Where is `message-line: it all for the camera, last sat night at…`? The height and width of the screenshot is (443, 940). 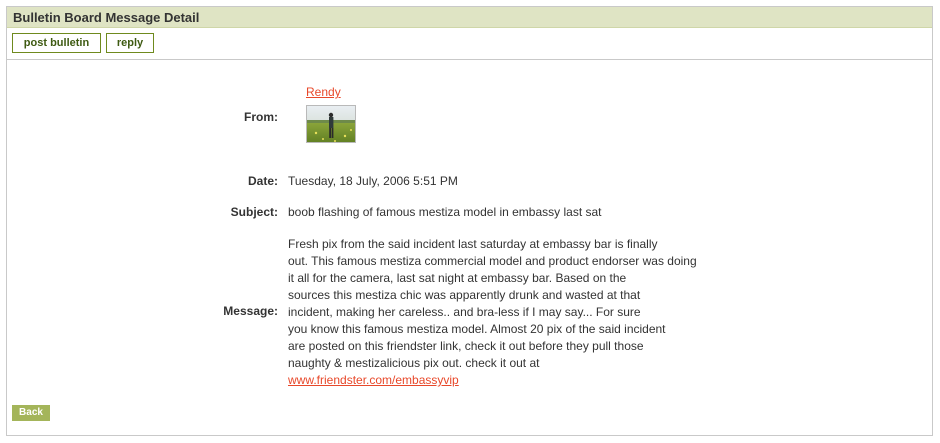
message-line: it all for the camera, last sat night at… is located at coordinates (457, 278).